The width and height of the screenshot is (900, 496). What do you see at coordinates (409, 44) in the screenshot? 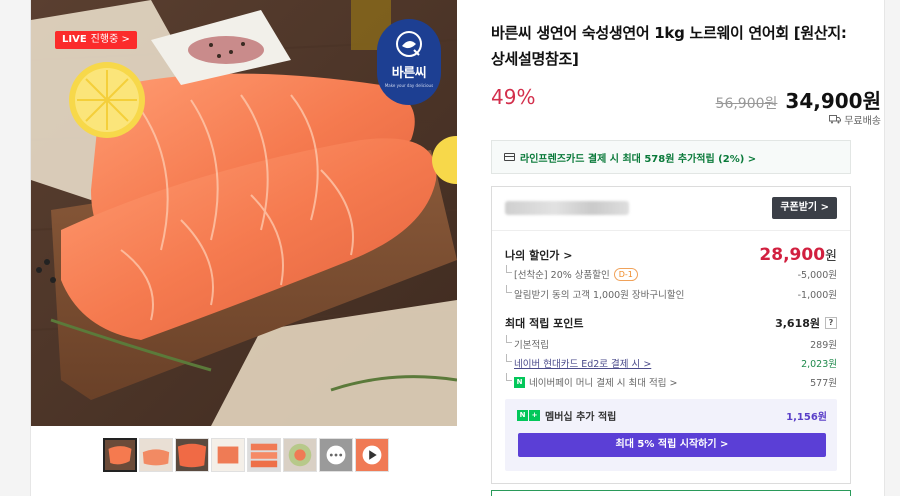
I see `fish-logo-icon` at bounding box center [409, 44].